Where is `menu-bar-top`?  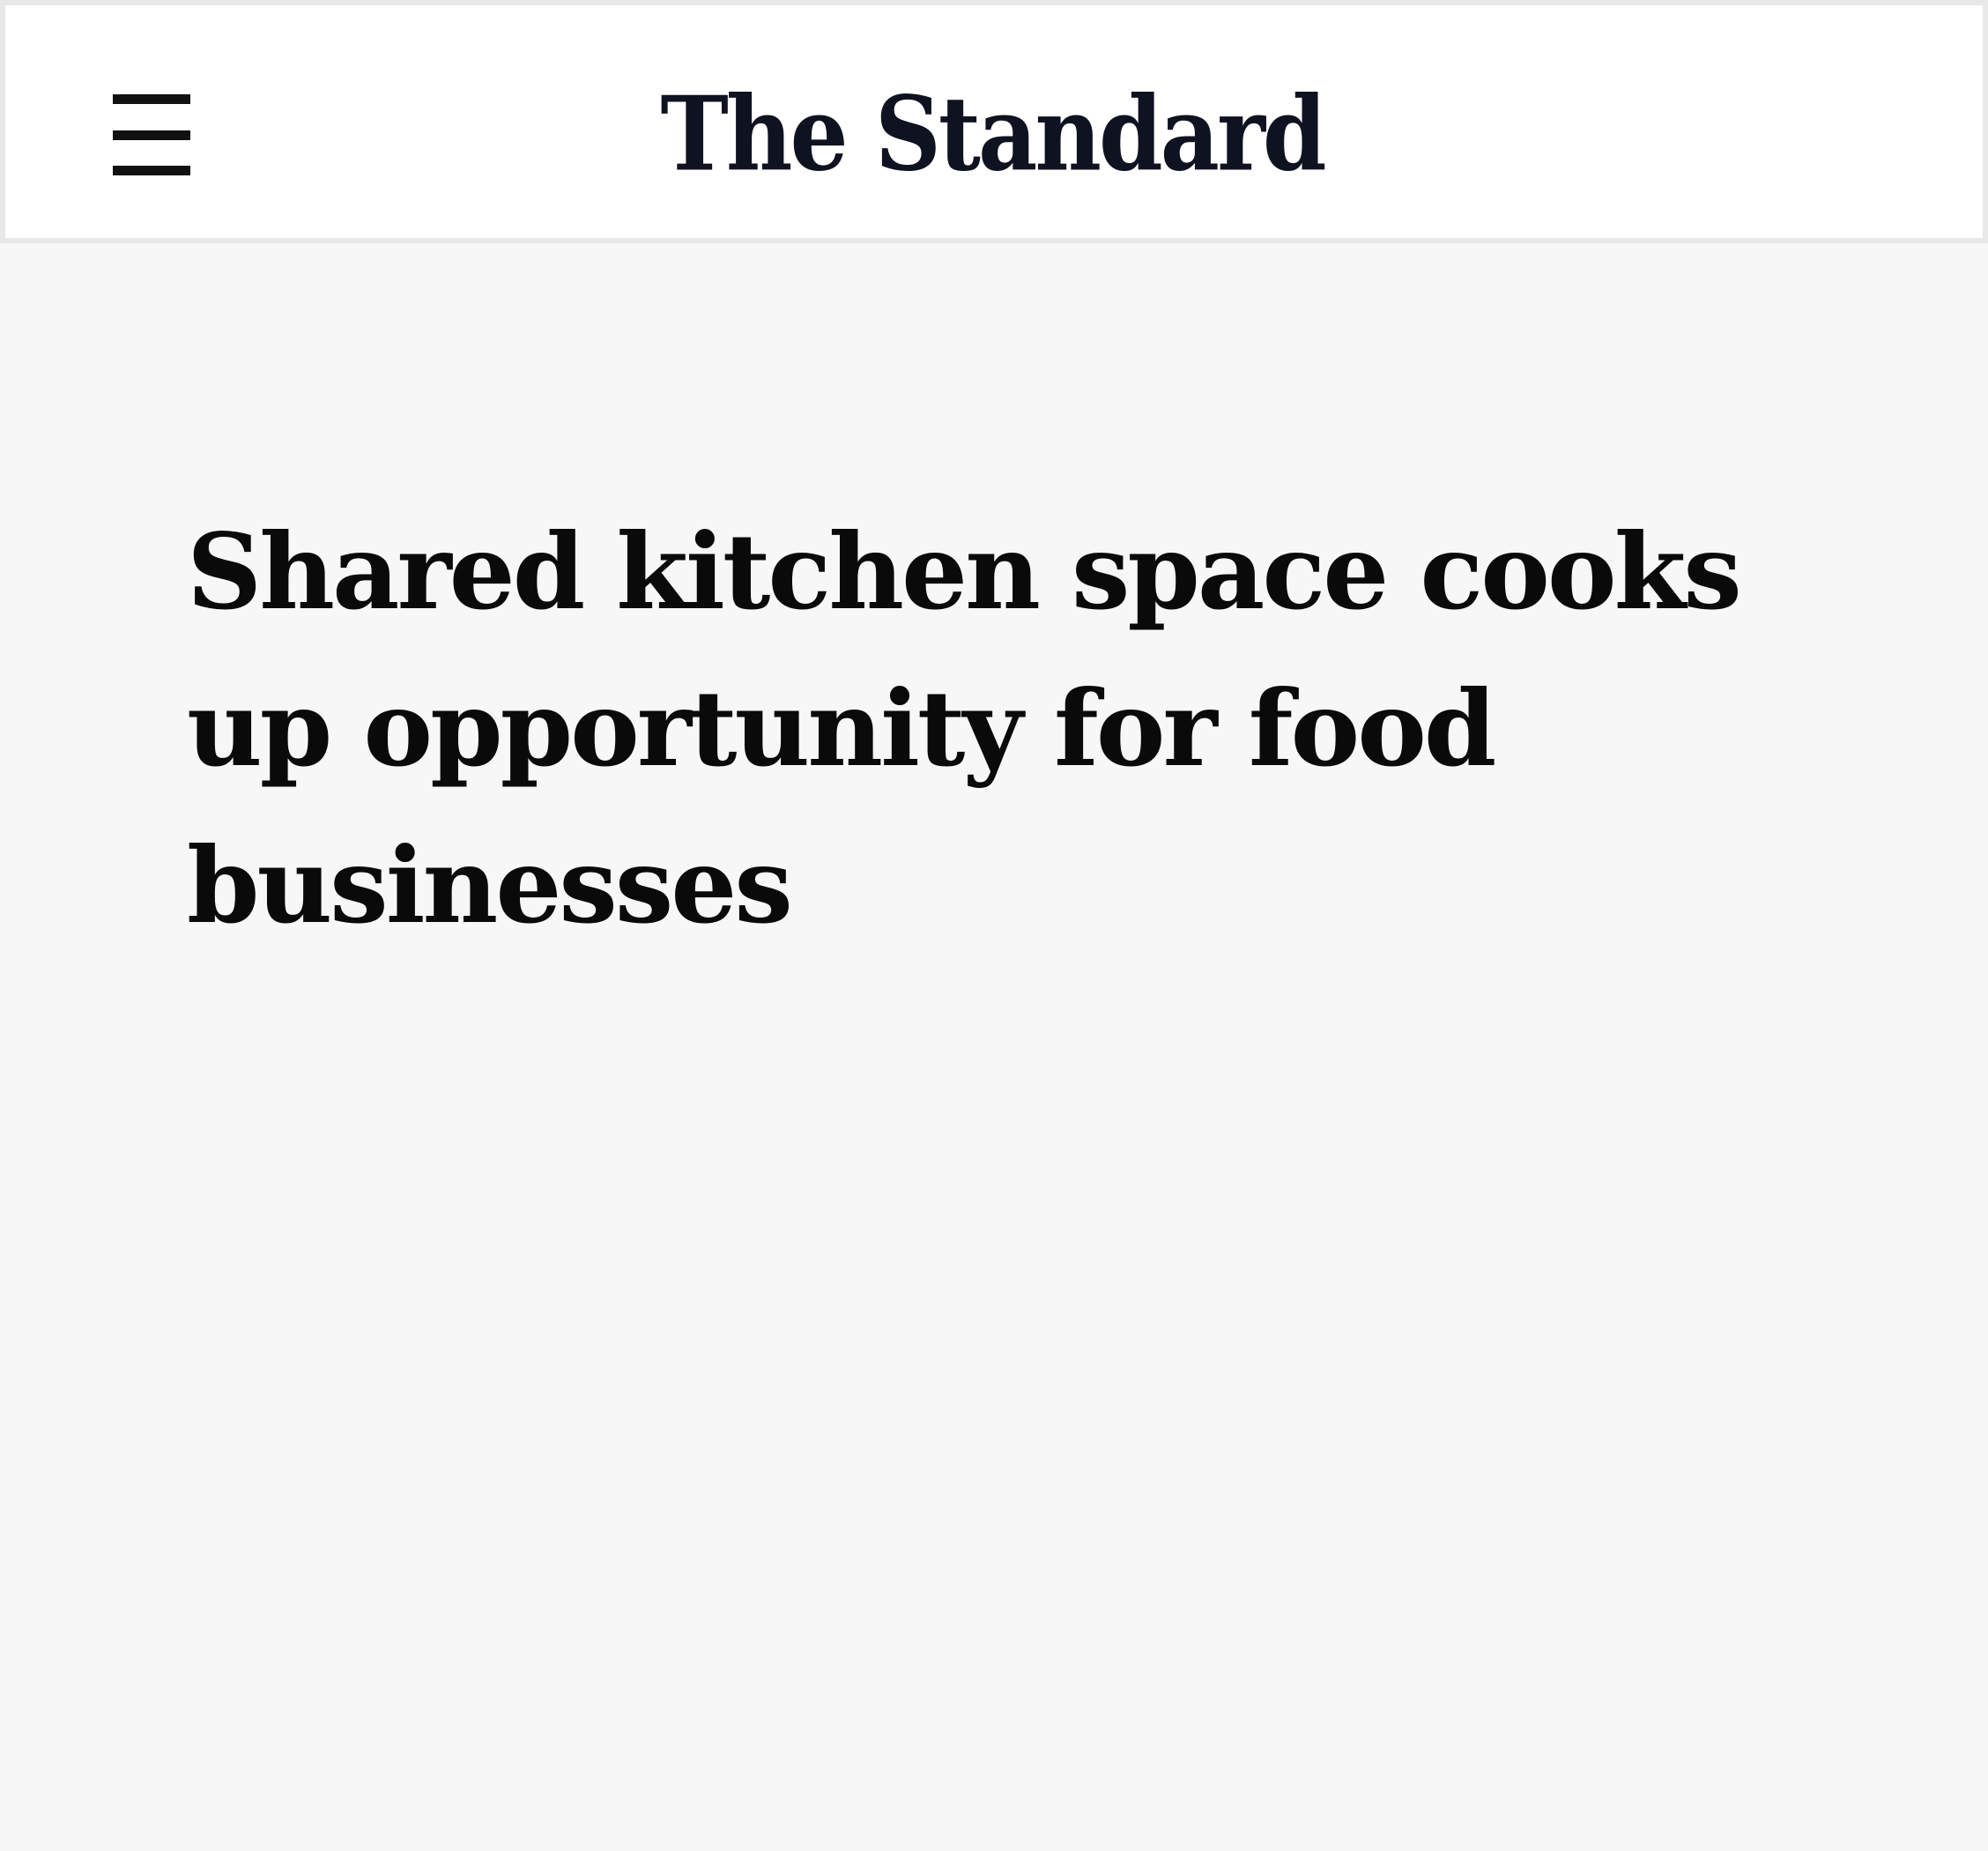
menu-bar-top is located at coordinates (152, 99).